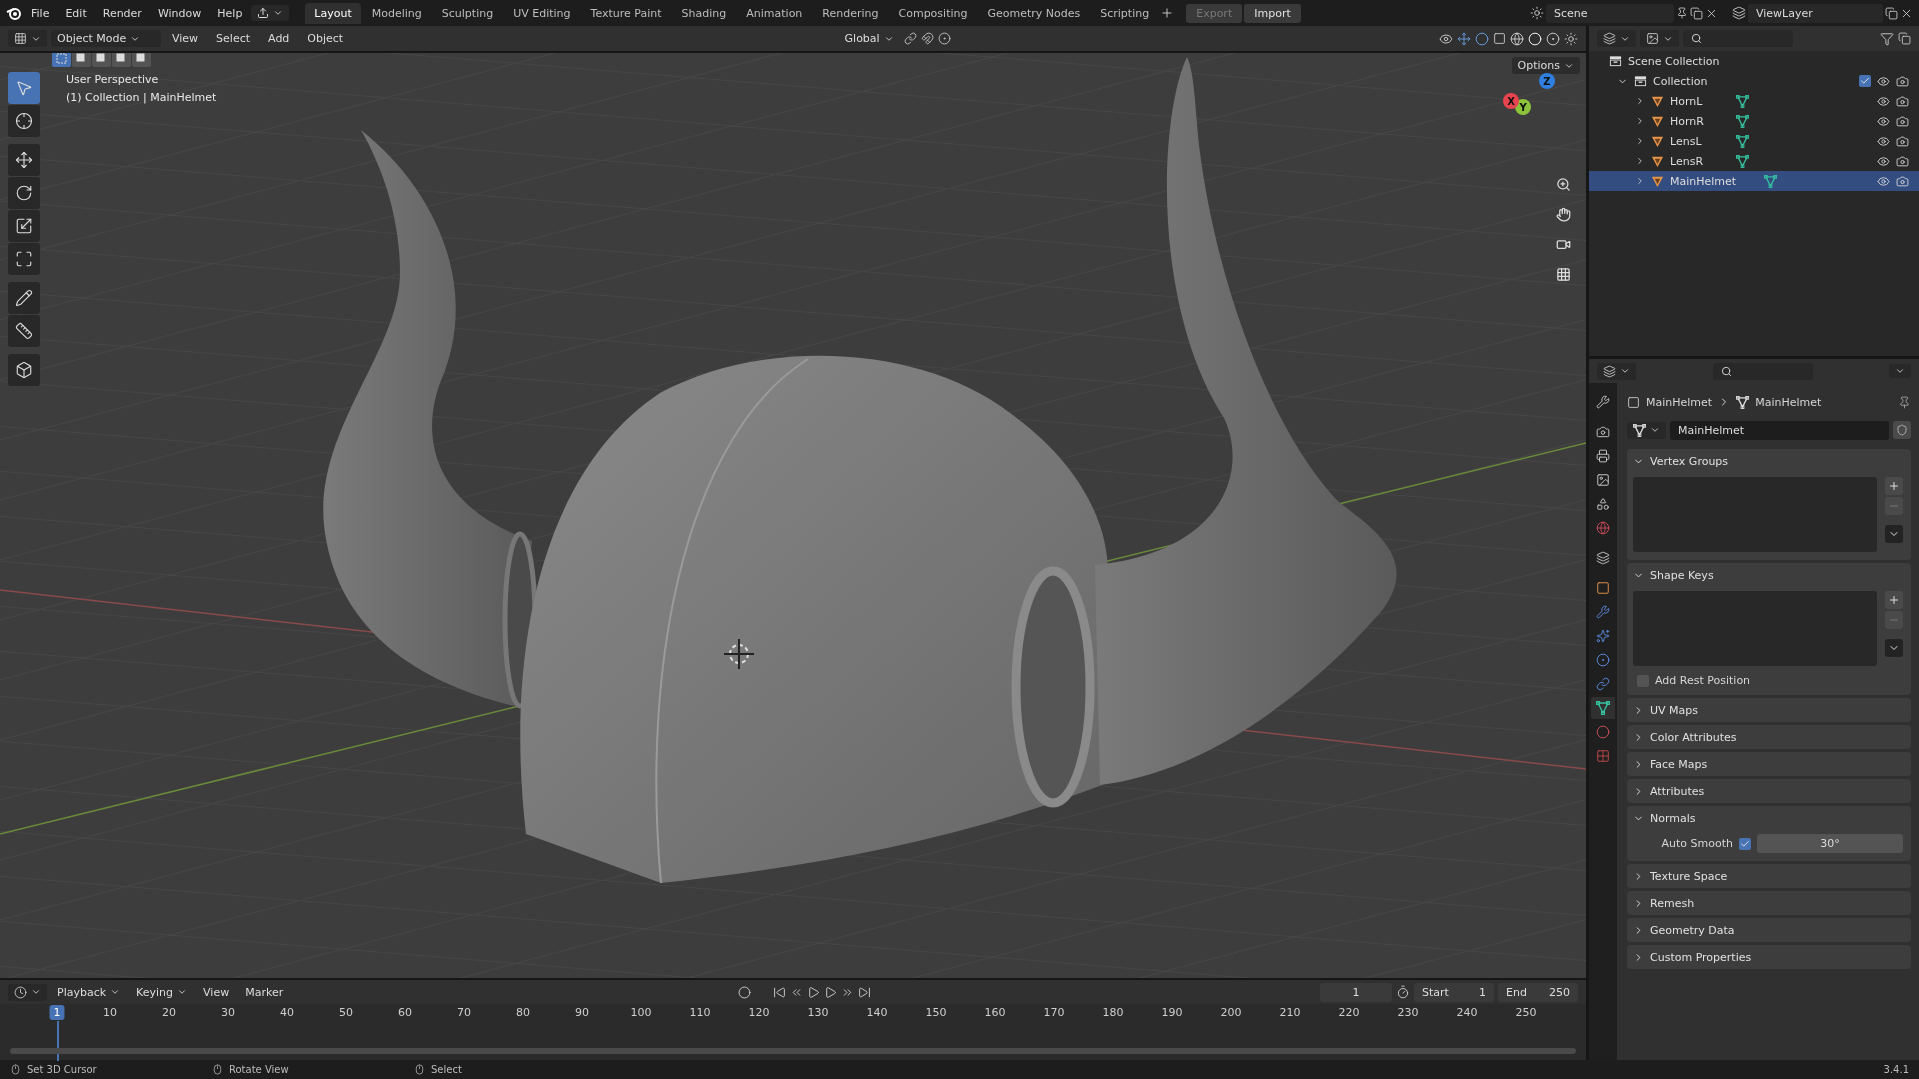  I want to click on workspace-tab: Layout, so click(333, 13).